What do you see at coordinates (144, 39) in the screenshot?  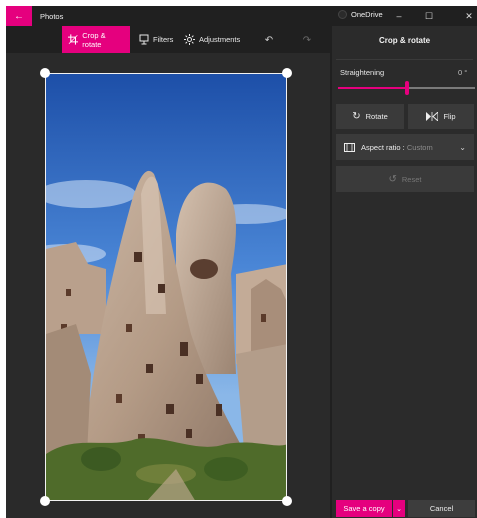 I see `filters-icon` at bounding box center [144, 39].